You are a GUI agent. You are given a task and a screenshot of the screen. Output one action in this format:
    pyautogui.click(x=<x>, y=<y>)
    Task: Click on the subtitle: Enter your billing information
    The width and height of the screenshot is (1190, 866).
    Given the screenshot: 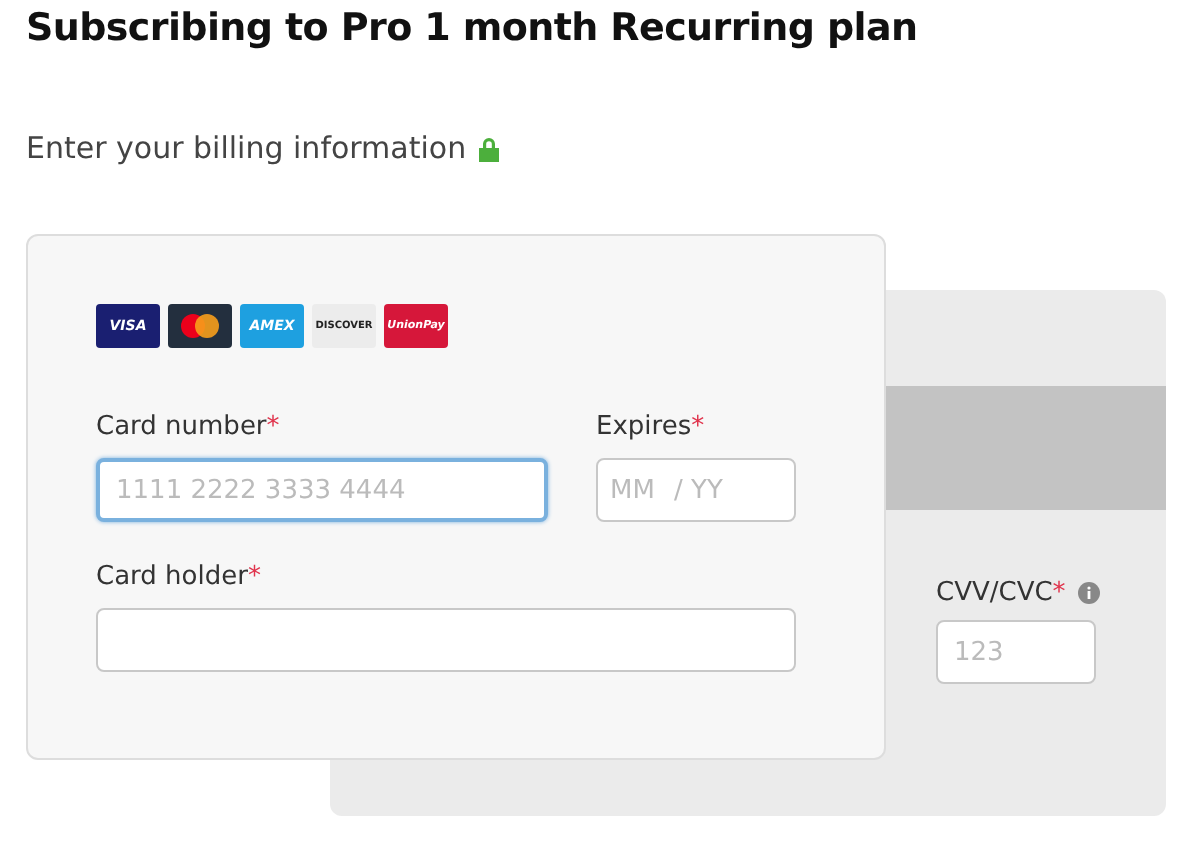 What is the action you would take?
    pyautogui.click(x=246, y=148)
    